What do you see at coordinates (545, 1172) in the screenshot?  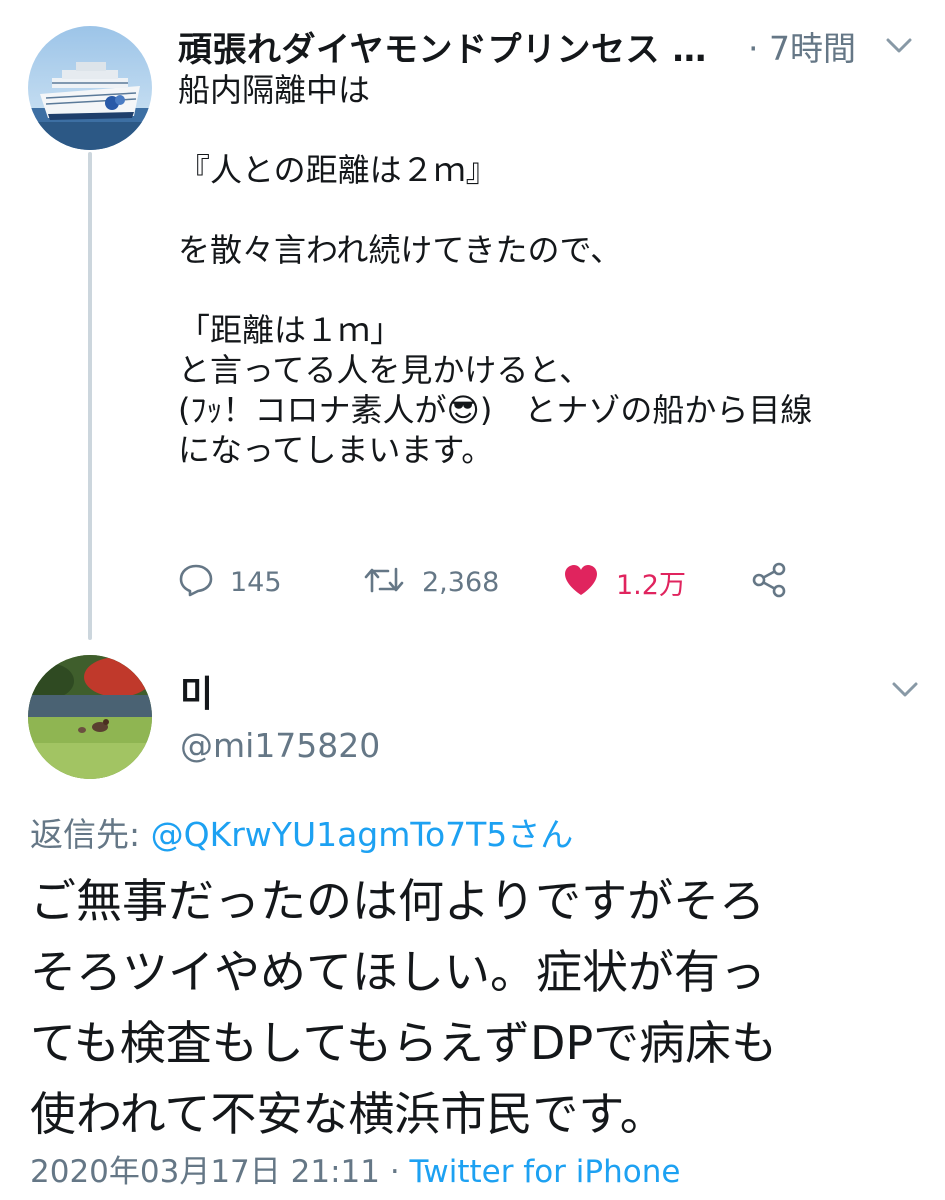 I see `tweet-source-link: Twitter for iPhone` at bounding box center [545, 1172].